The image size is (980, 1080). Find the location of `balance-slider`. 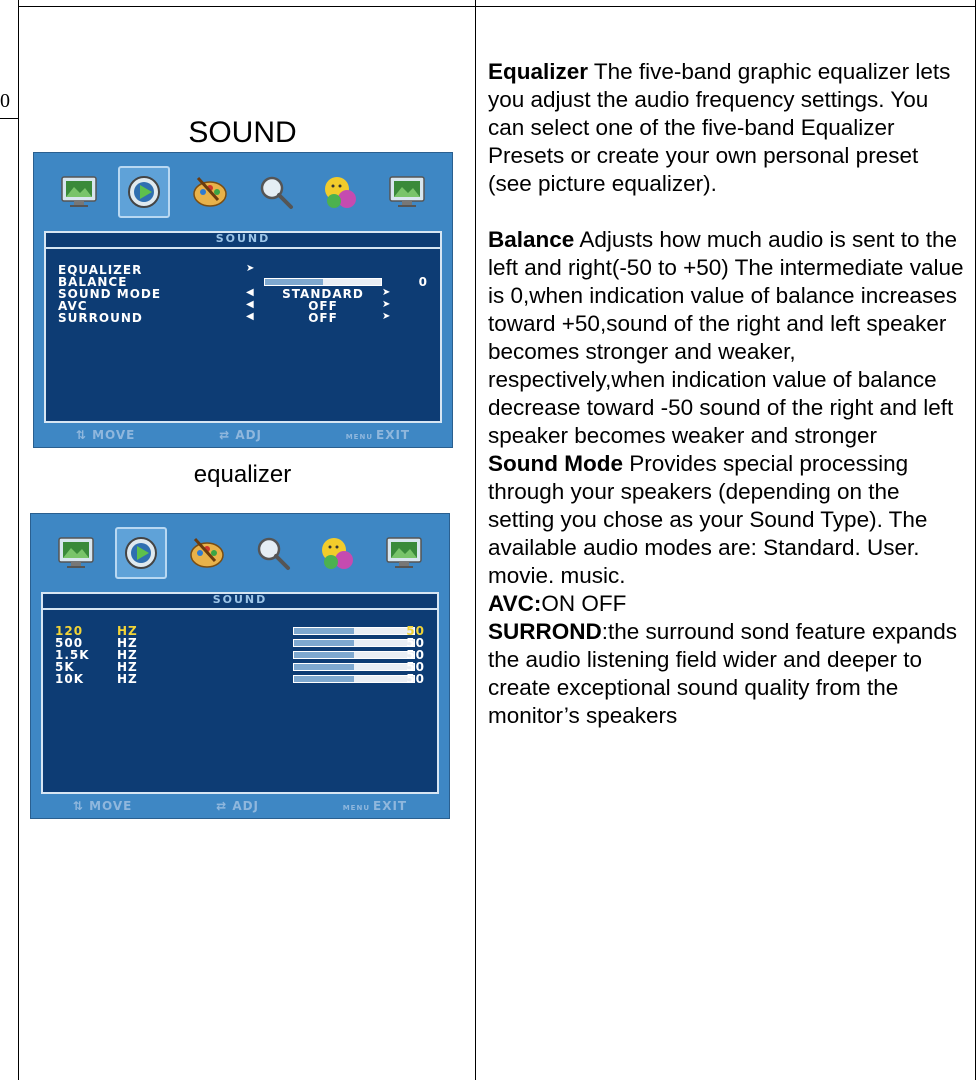

balance-slider is located at coordinates (323, 282).